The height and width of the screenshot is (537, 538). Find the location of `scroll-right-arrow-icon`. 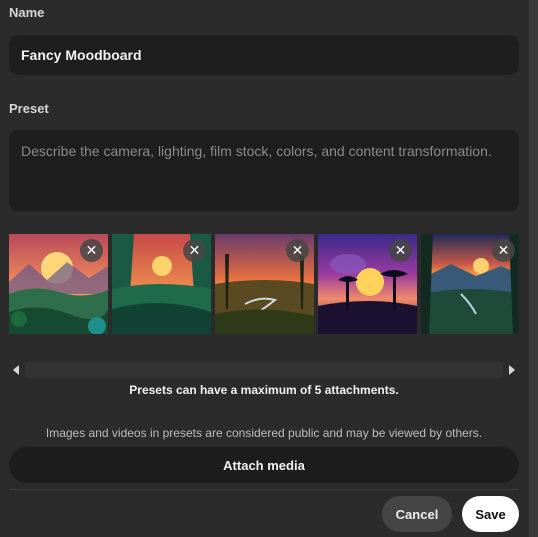

scroll-right-arrow-icon is located at coordinates (512, 370).